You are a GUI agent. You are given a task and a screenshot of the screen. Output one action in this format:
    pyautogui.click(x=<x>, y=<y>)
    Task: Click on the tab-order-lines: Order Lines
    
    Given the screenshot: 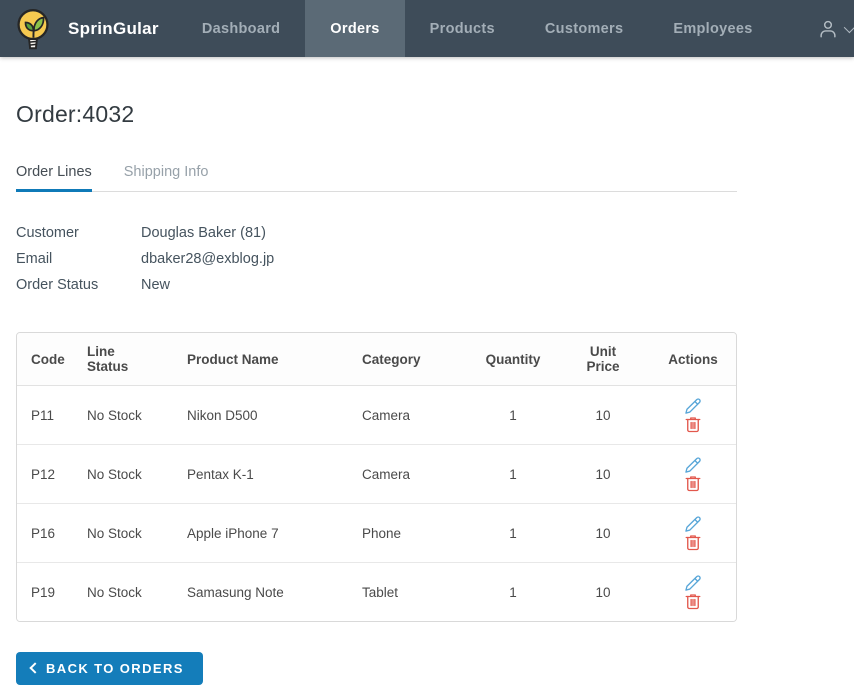 What is the action you would take?
    pyautogui.click(x=54, y=178)
    